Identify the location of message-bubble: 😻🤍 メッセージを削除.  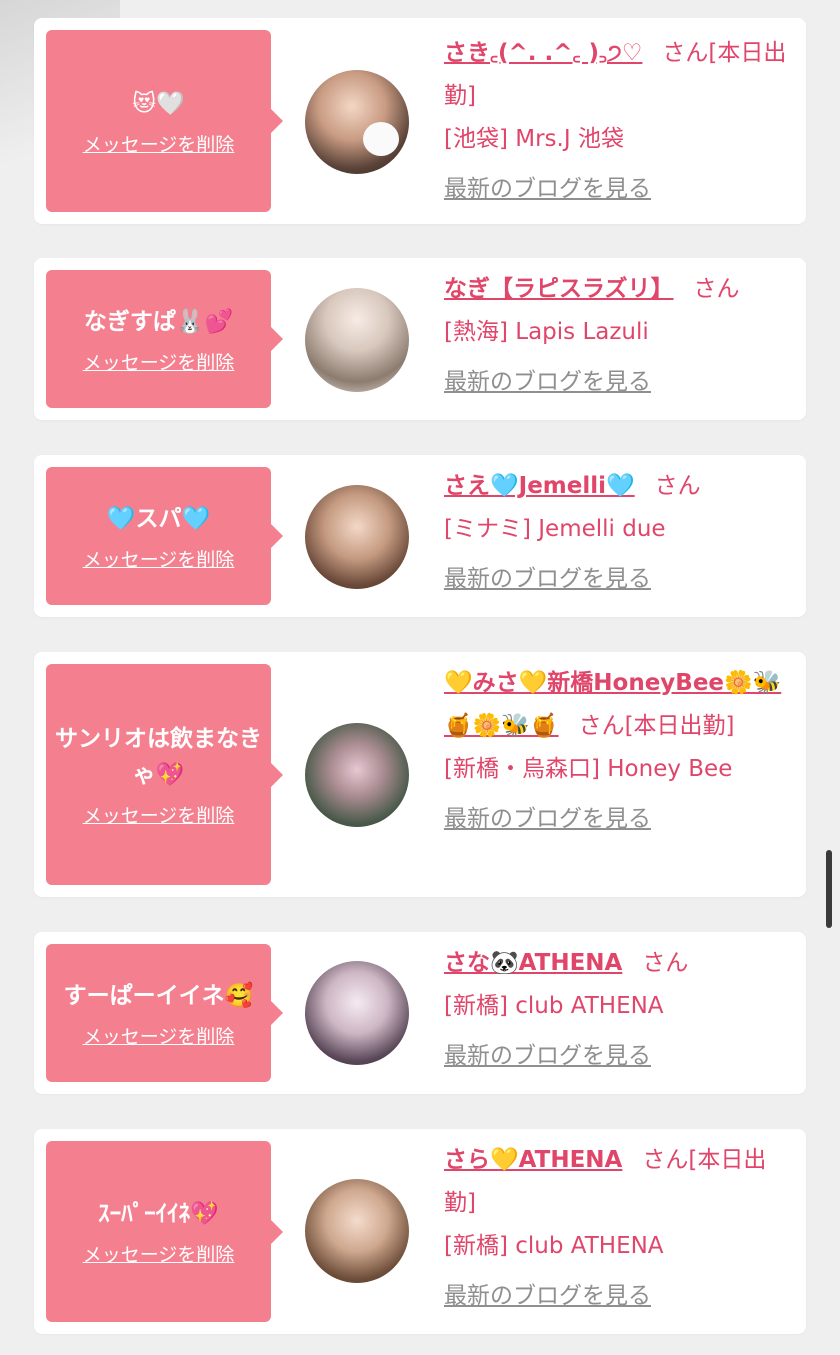
(164, 121).